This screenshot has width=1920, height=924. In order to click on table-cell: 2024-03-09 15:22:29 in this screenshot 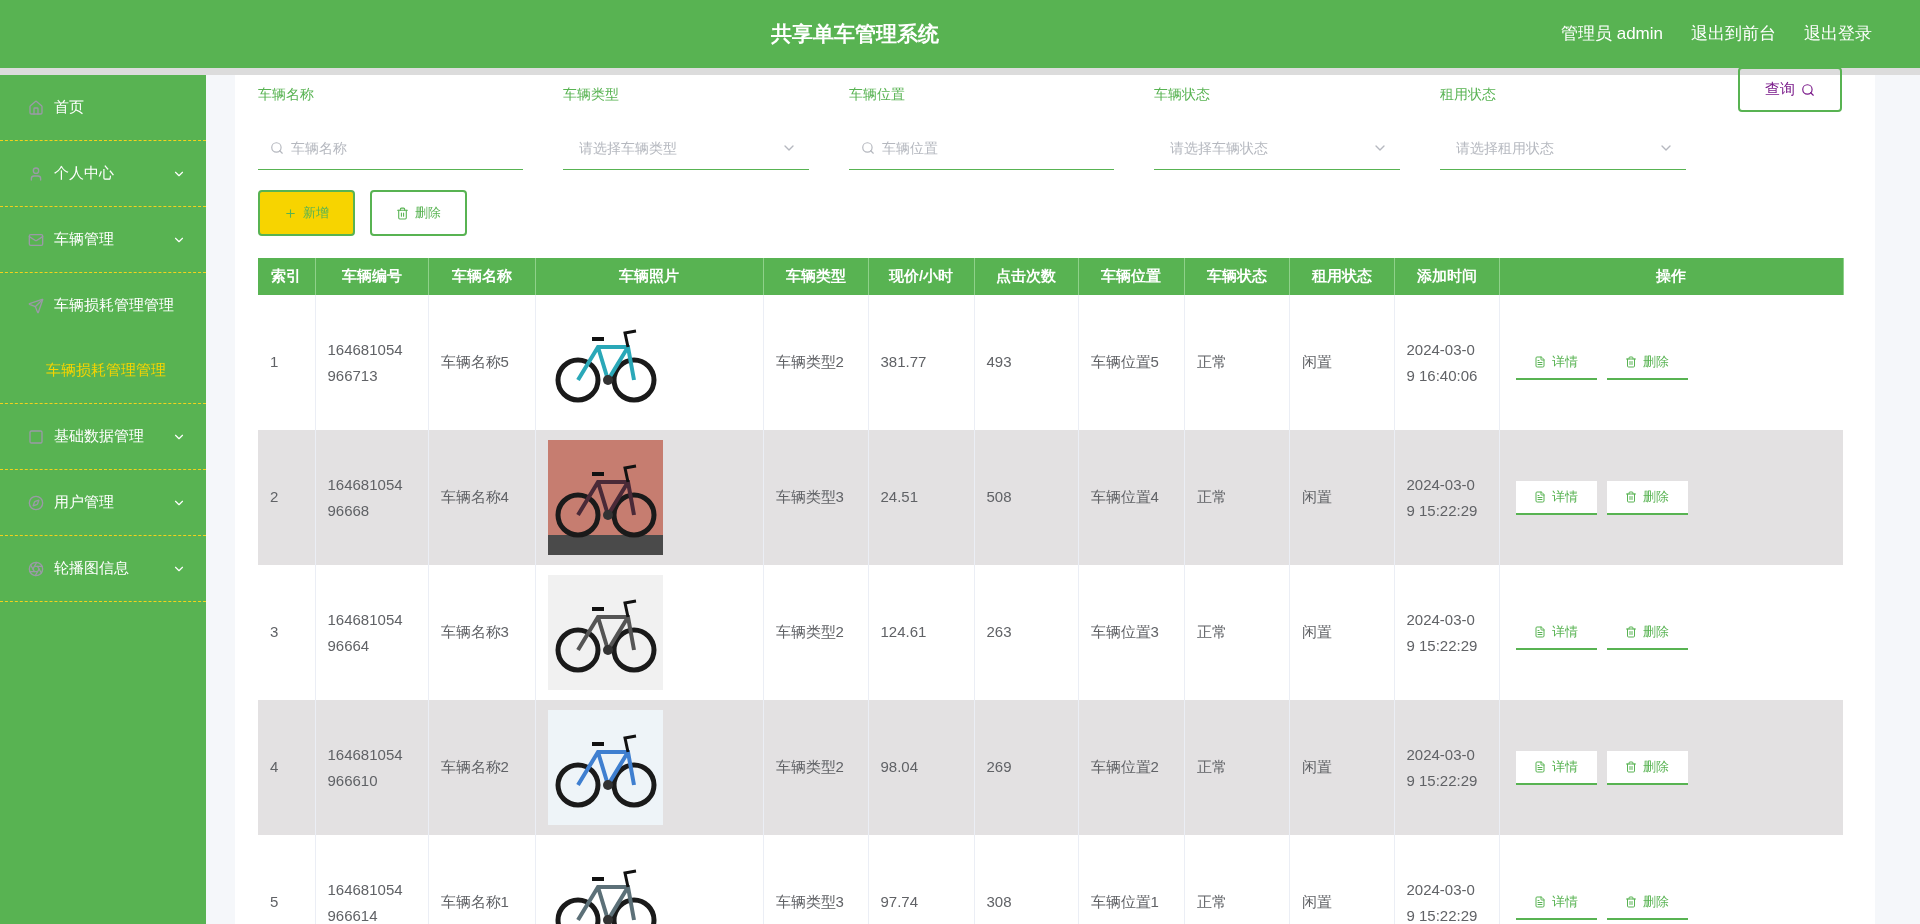, I will do `click(1446, 879)`.